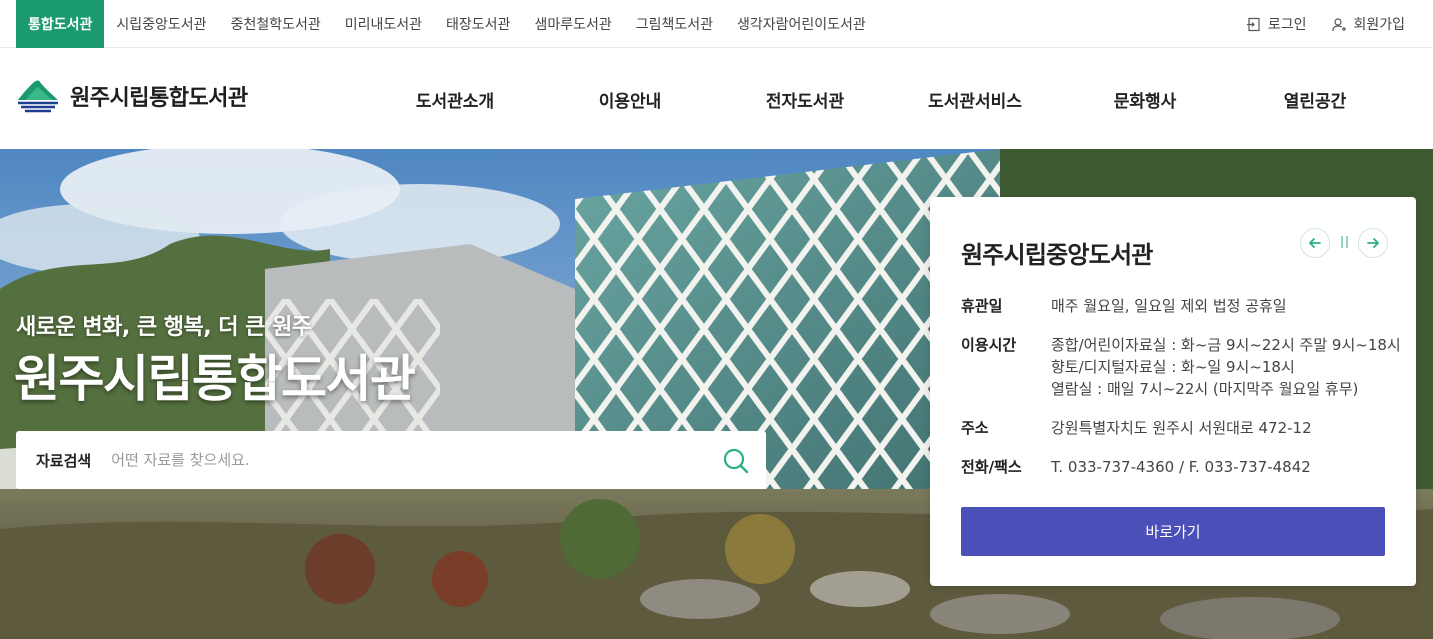  What do you see at coordinates (991, 467) in the screenshot?
I see `info-label: 전화/팩스` at bounding box center [991, 467].